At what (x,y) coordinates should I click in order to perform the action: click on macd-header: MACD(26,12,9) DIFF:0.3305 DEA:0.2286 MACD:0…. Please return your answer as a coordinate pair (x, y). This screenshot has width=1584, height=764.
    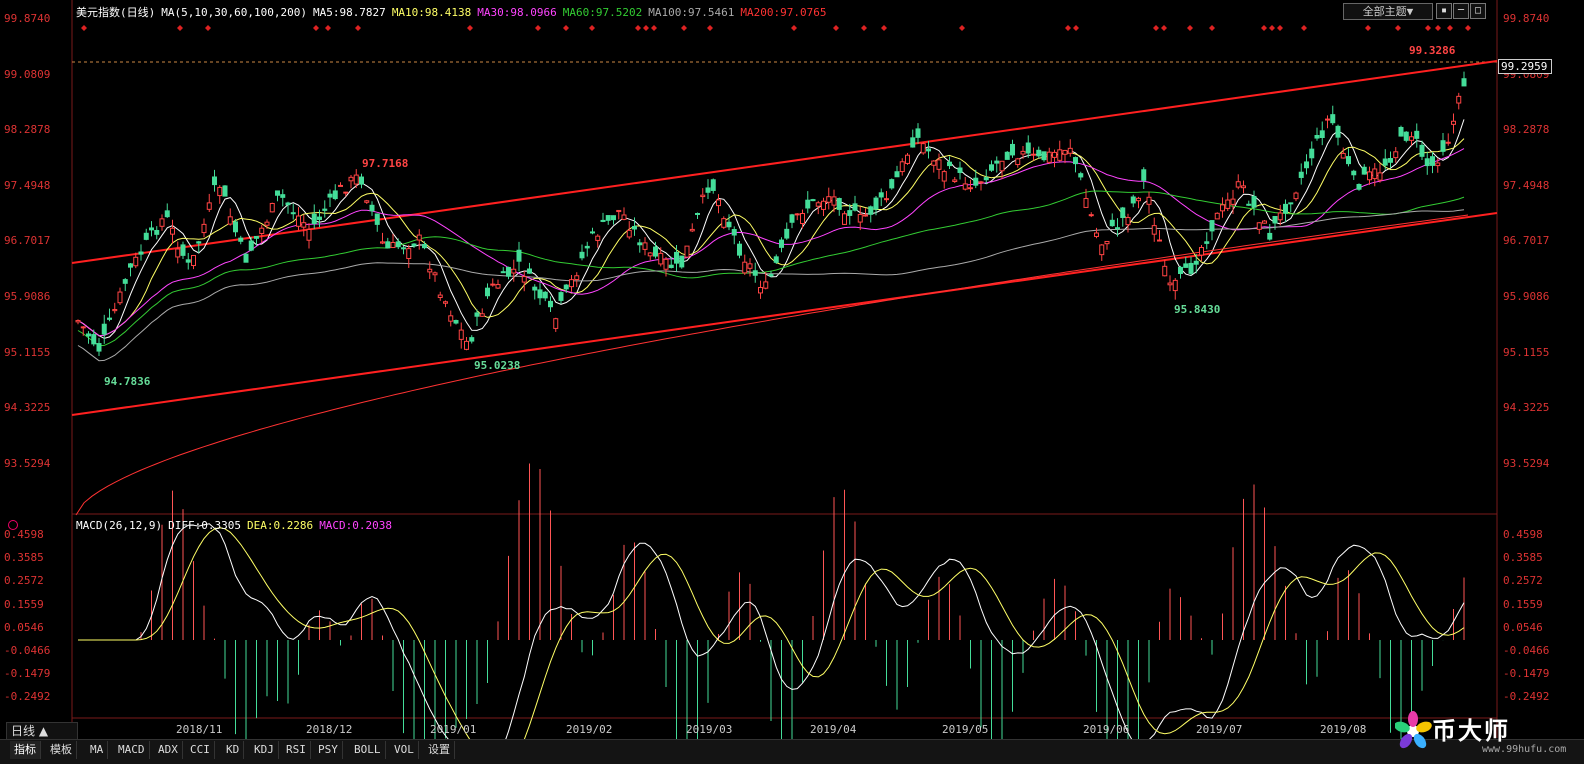
    Looking at the image, I should click on (237, 525).